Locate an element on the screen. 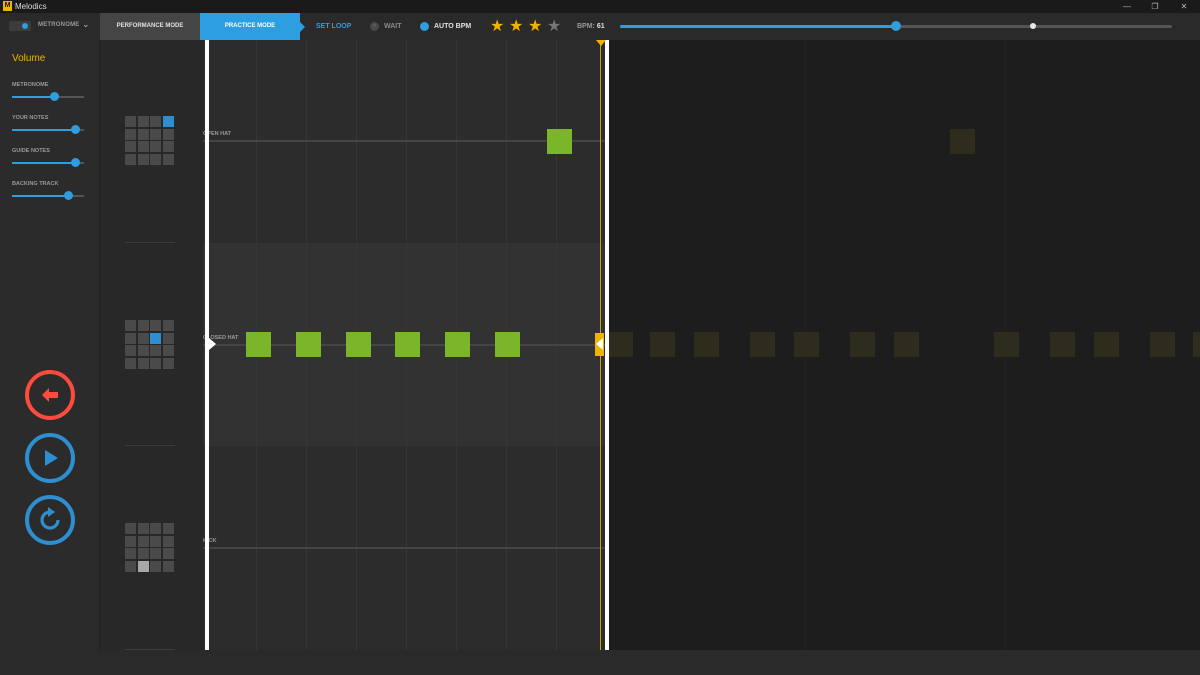 The image size is (1200, 675). star-icon: ★ is located at coordinates (516, 26).